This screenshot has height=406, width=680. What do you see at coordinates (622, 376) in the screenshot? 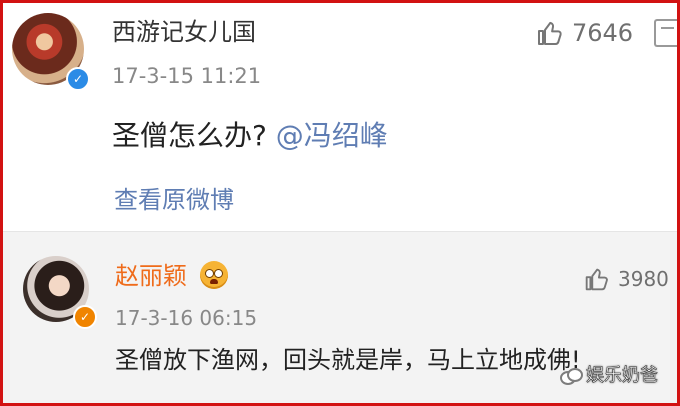
I see `watermark-text: 娱乐奶爸` at bounding box center [622, 376].